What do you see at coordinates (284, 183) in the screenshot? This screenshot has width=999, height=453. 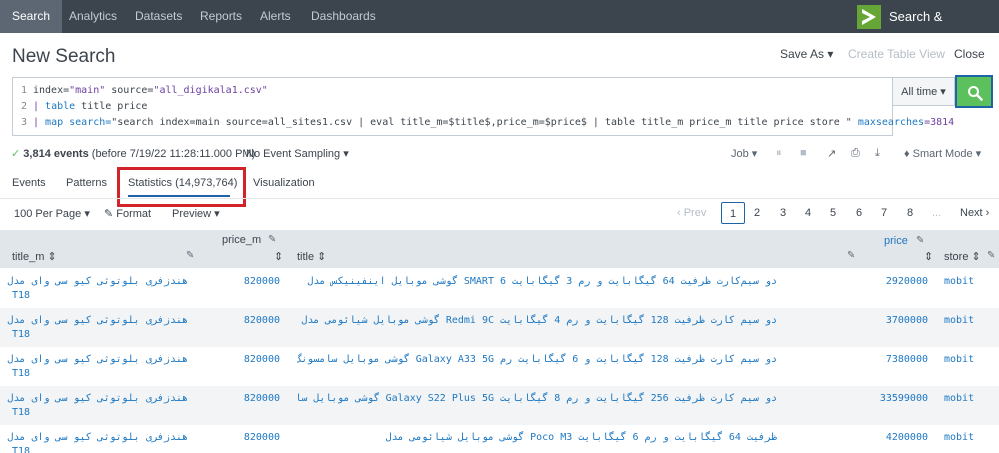 I see `tab-visualization: Visualization` at bounding box center [284, 183].